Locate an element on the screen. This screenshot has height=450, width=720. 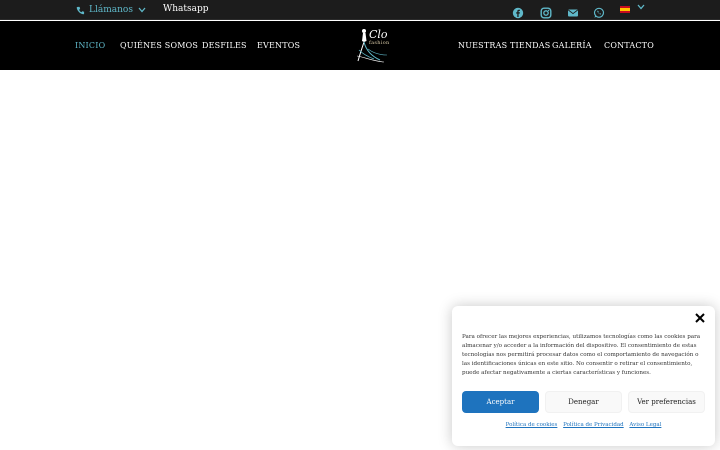
chevron-down-icon is located at coordinates (142, 10).